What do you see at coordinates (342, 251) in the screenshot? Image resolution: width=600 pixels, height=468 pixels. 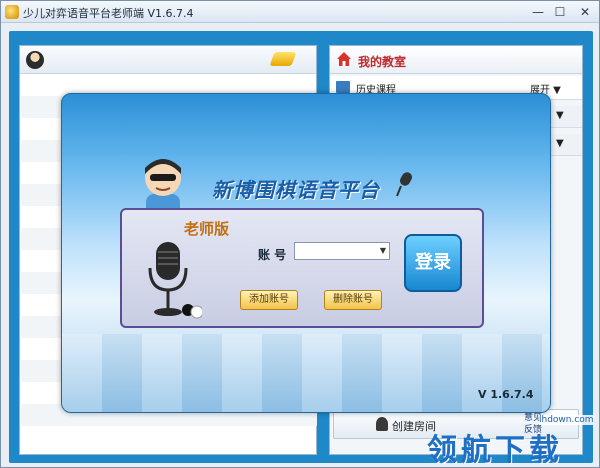 I see `account-select: ▼` at bounding box center [342, 251].